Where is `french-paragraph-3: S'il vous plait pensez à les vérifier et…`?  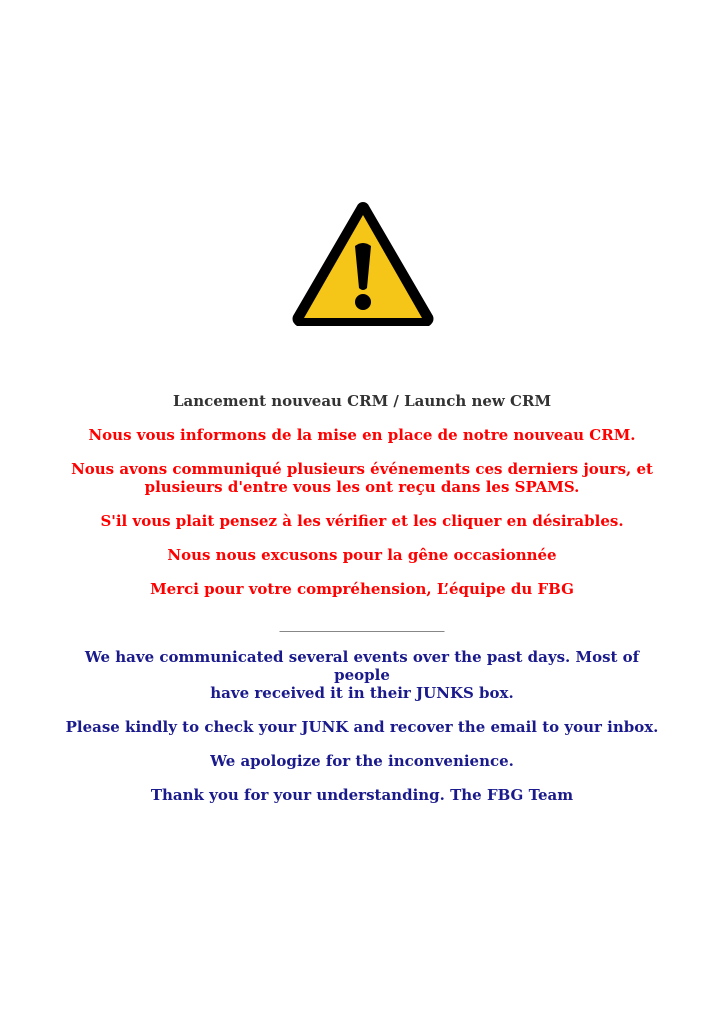 french-paragraph-3: S'il vous plait pensez à les vérifier et… is located at coordinates (362, 521).